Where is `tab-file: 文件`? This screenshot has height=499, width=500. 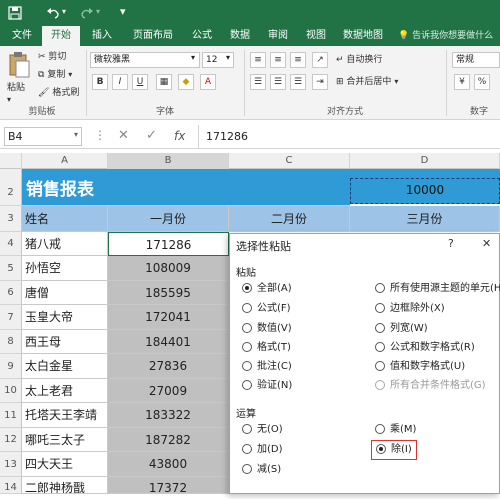 tab-file: 文件 is located at coordinates (22, 36).